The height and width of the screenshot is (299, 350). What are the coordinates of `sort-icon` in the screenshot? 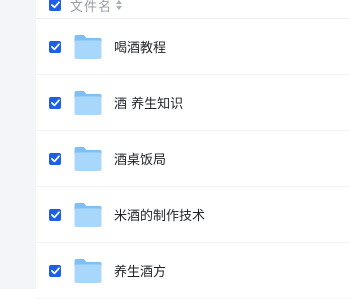 It's located at (119, 5).